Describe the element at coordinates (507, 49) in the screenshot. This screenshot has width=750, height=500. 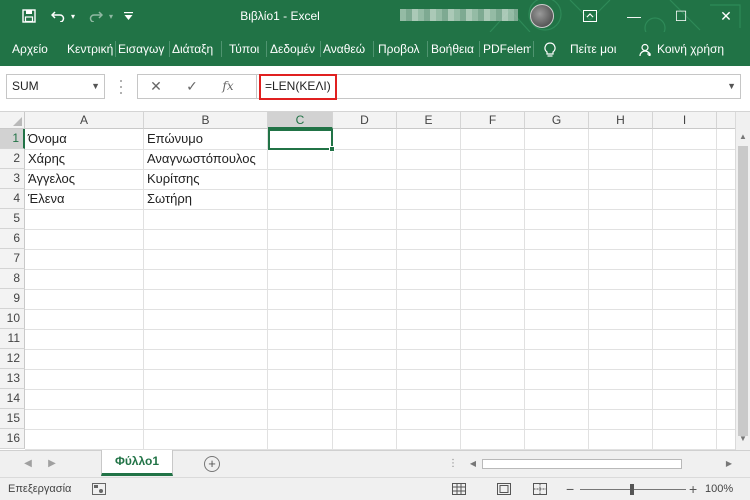
I see `tab-pdfelement: PDFelem` at that location.